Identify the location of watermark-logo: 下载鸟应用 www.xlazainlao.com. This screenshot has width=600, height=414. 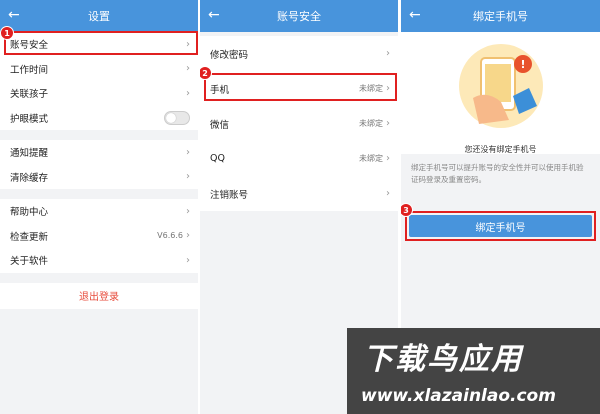
(473, 371).